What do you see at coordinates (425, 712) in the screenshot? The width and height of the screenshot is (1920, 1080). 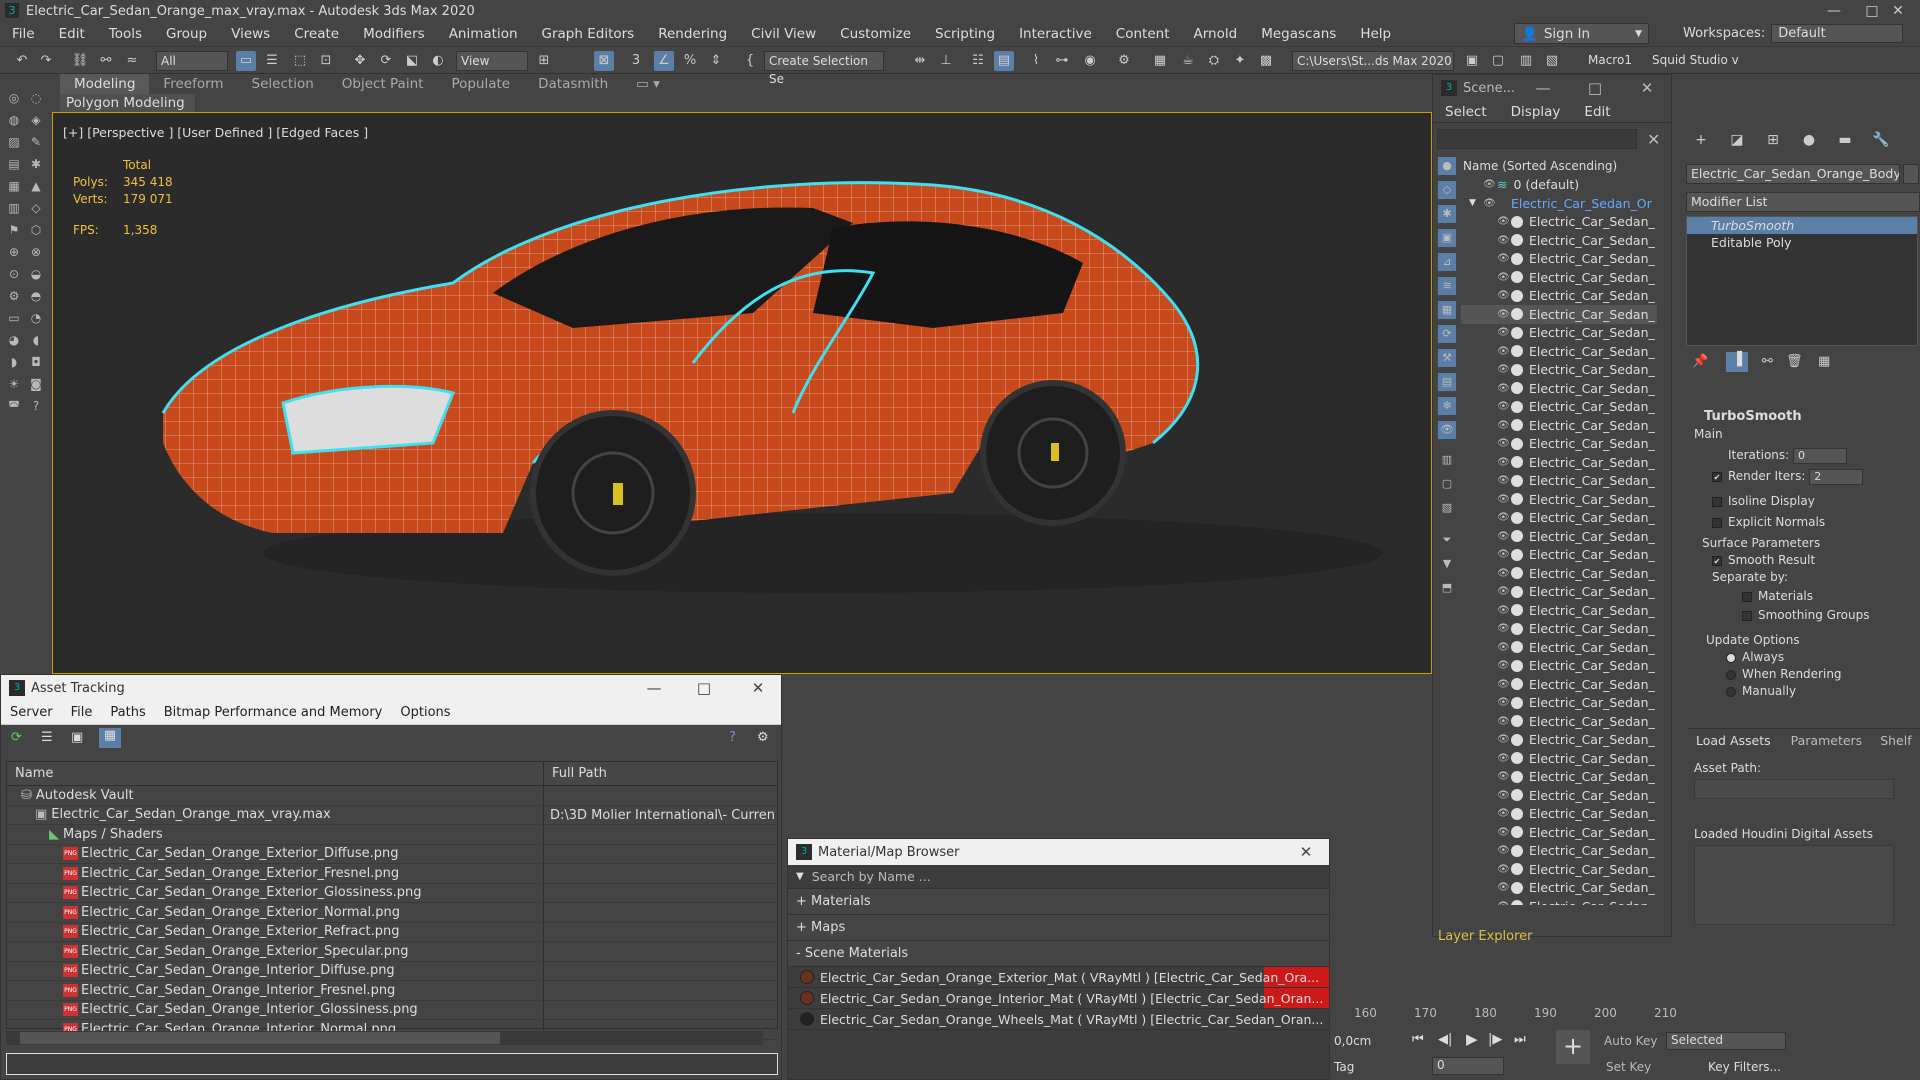 I see `menu-options: Options` at bounding box center [425, 712].